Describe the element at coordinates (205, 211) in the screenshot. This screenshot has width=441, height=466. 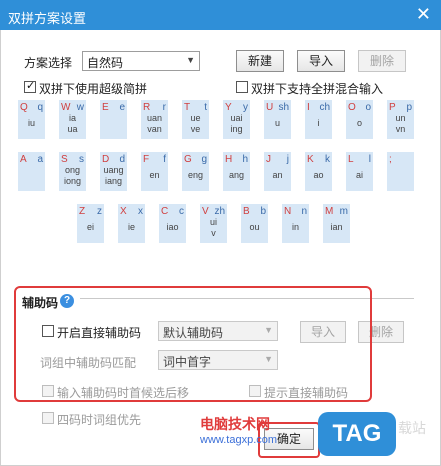
I see `key-letter: V` at that location.